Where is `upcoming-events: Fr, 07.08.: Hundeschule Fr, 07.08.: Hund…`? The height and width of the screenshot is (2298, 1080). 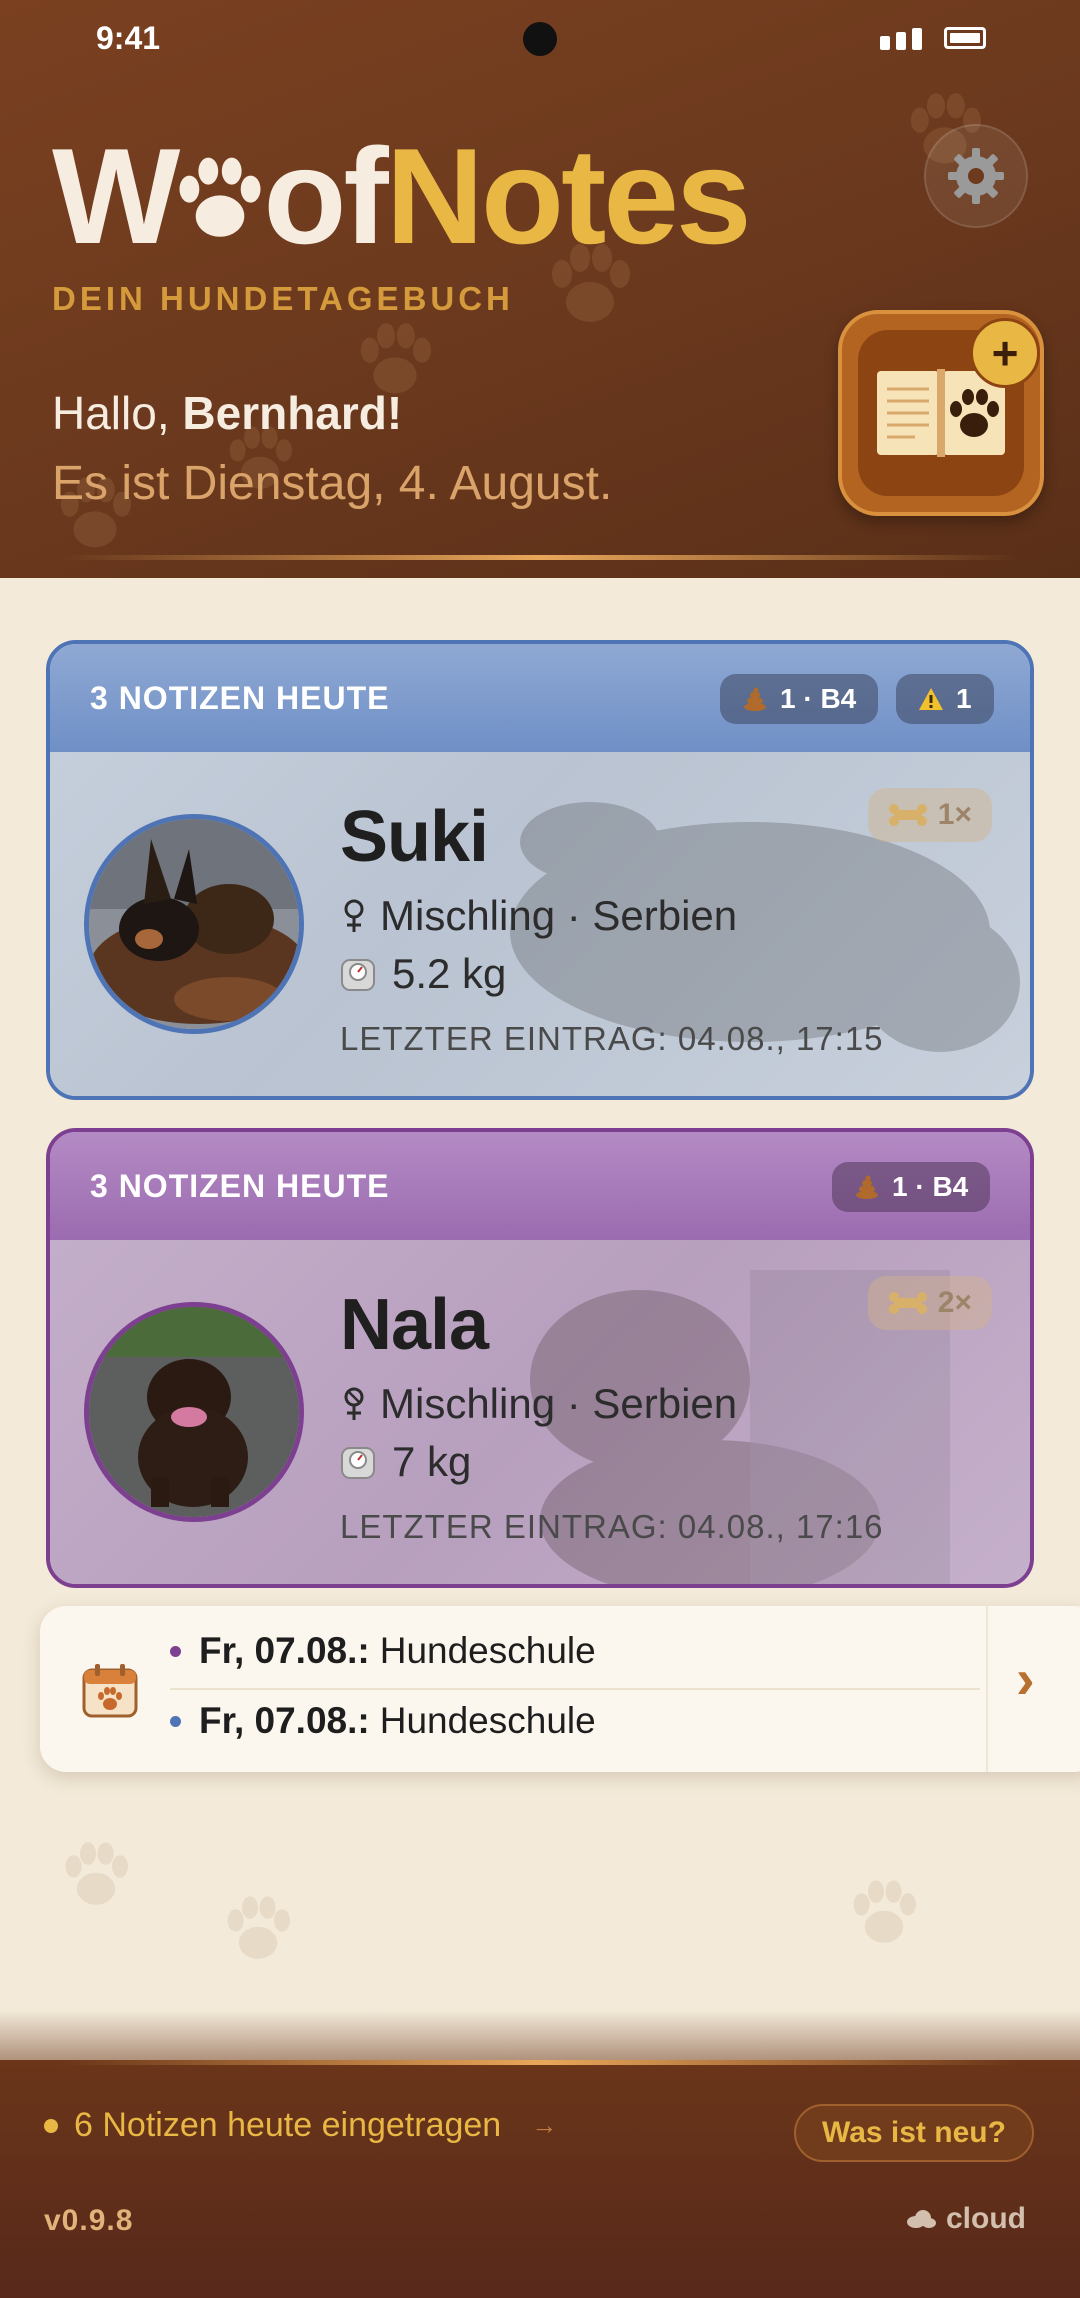 upcoming-events: Fr, 07.08.: Hundeschule Fr, 07.08.: Hund… is located at coordinates (560, 1689).